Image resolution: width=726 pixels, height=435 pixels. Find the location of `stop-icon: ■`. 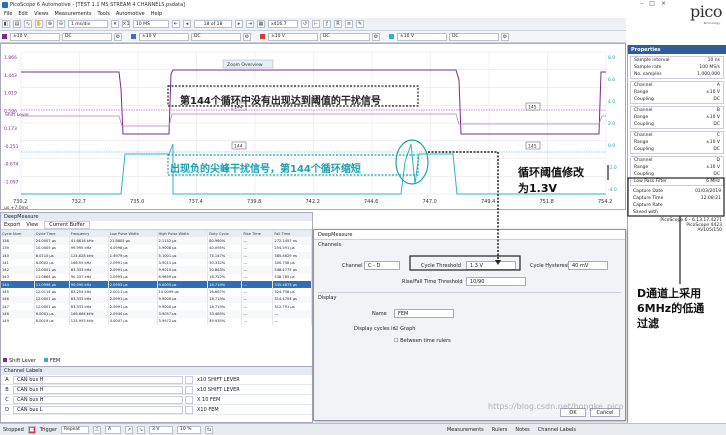

stop-icon: ■ is located at coordinates (31, 429).